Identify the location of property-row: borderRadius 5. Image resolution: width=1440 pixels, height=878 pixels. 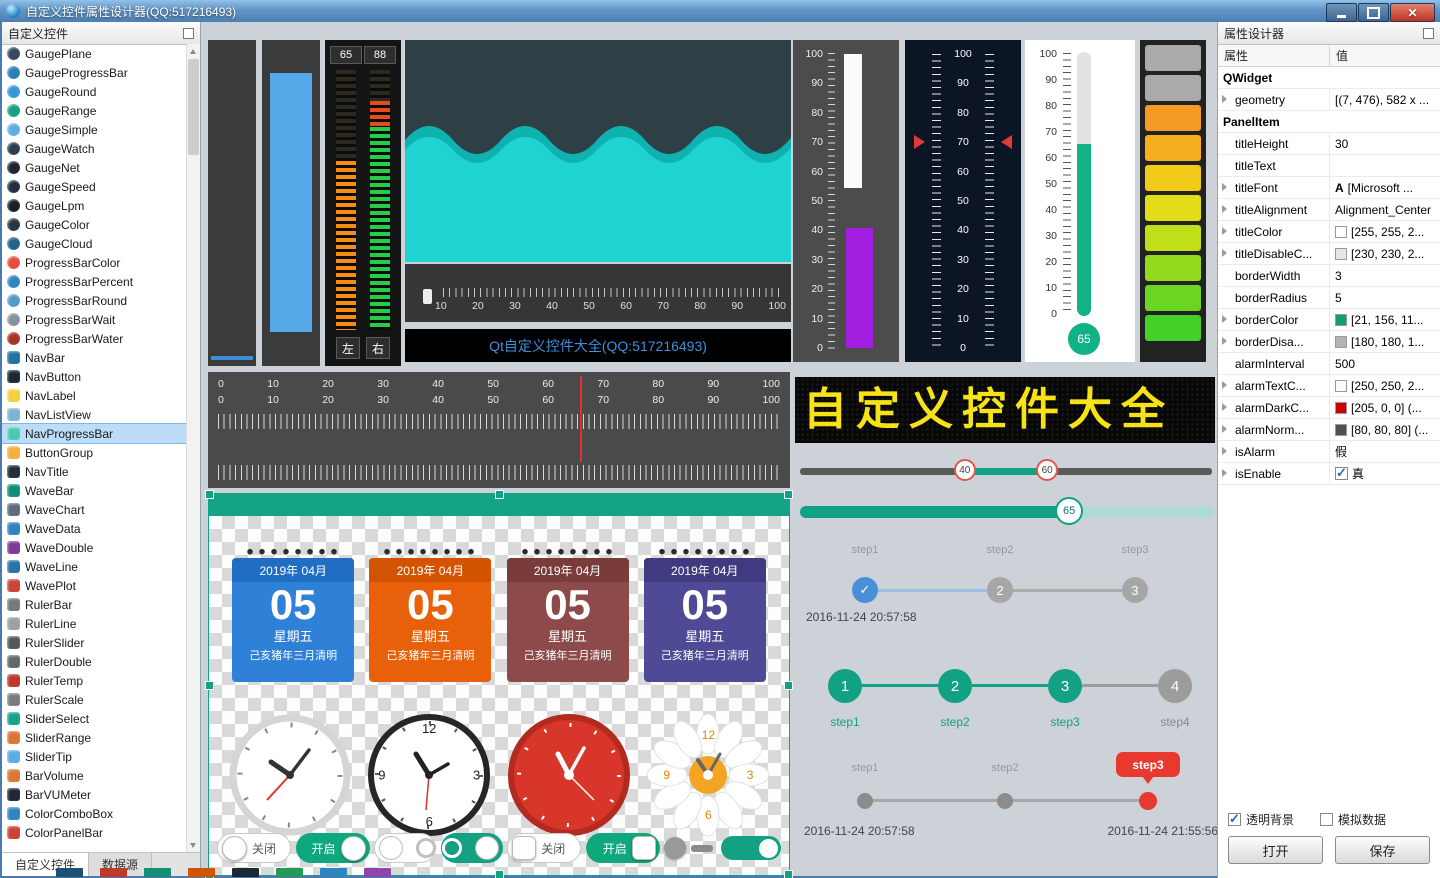
(1329, 298).